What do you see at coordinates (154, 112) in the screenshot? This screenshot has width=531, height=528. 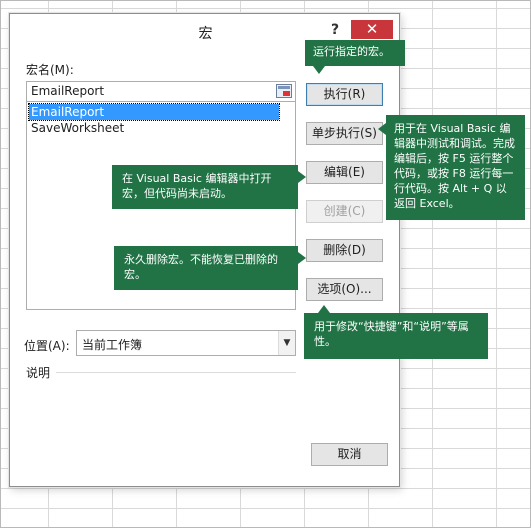 I see `macro-list-item: EmailReport` at bounding box center [154, 112].